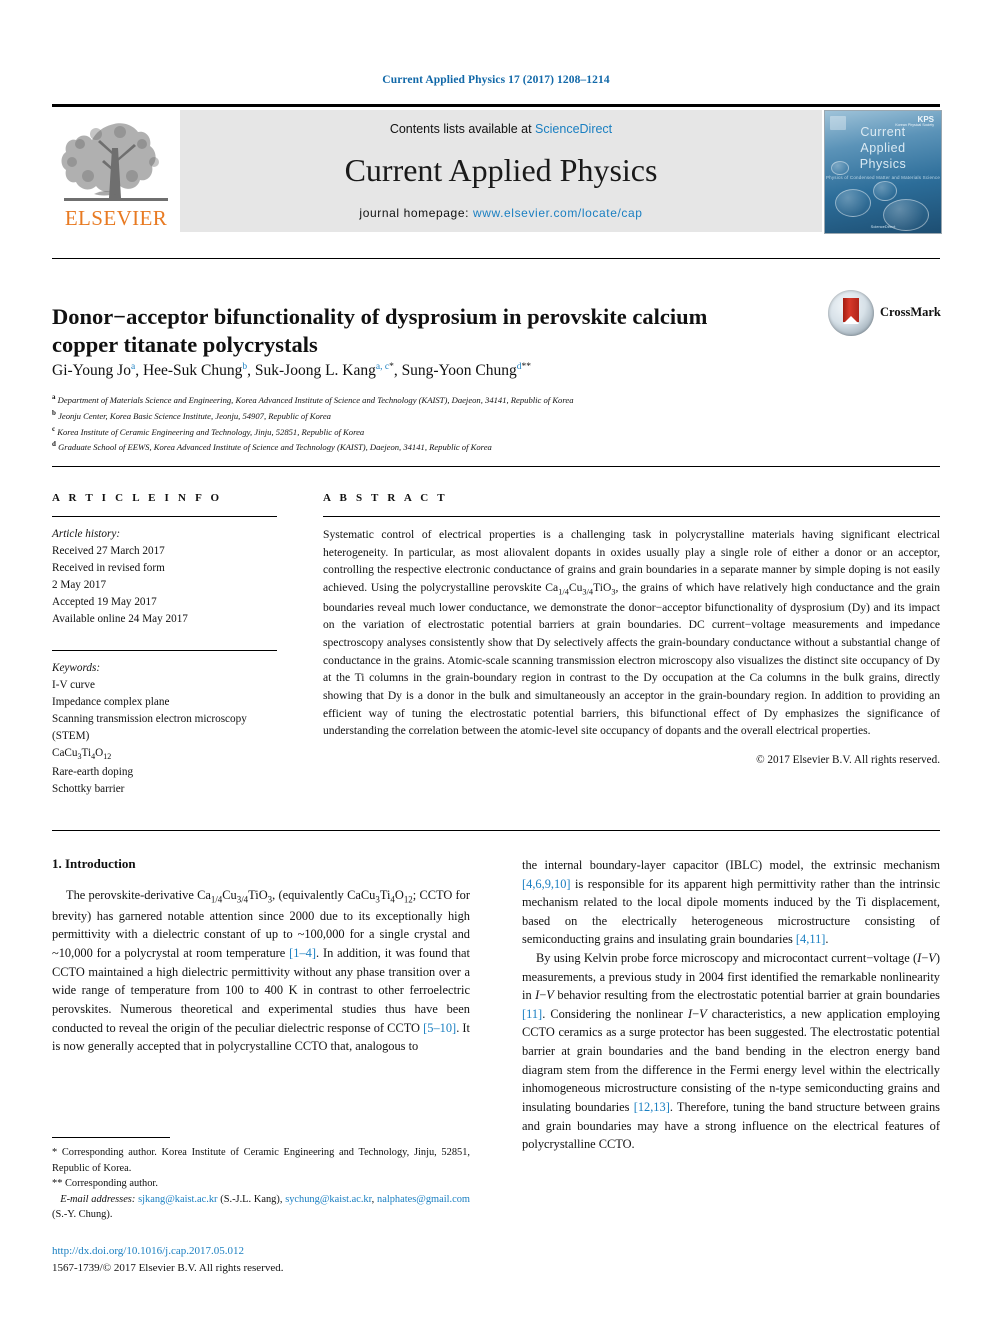  Describe the element at coordinates (76, 668) in the screenshot. I see `keywords-label: Keywords:` at that location.